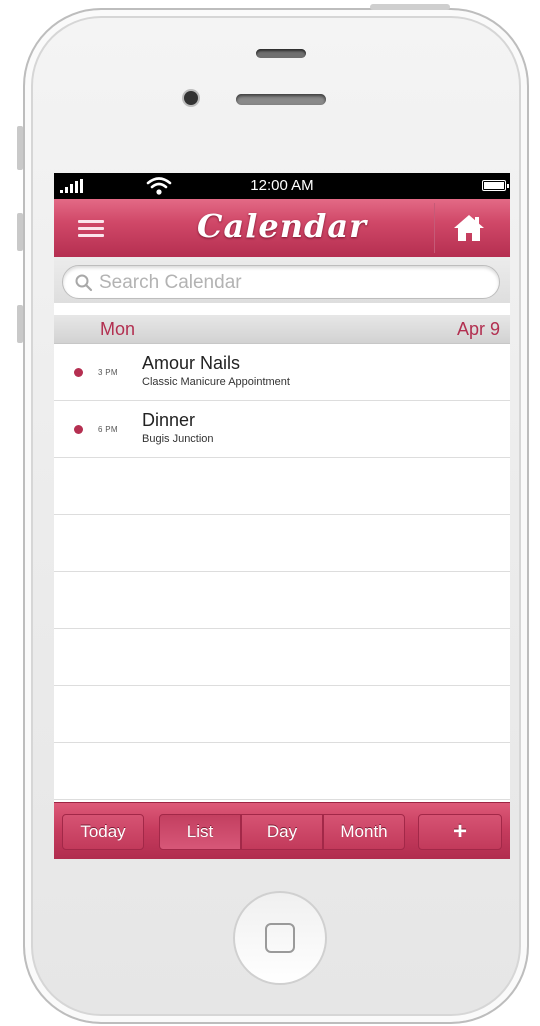 This screenshot has height=1026, width=540. I want to click on status-time: 12:00 AM, so click(282, 185).